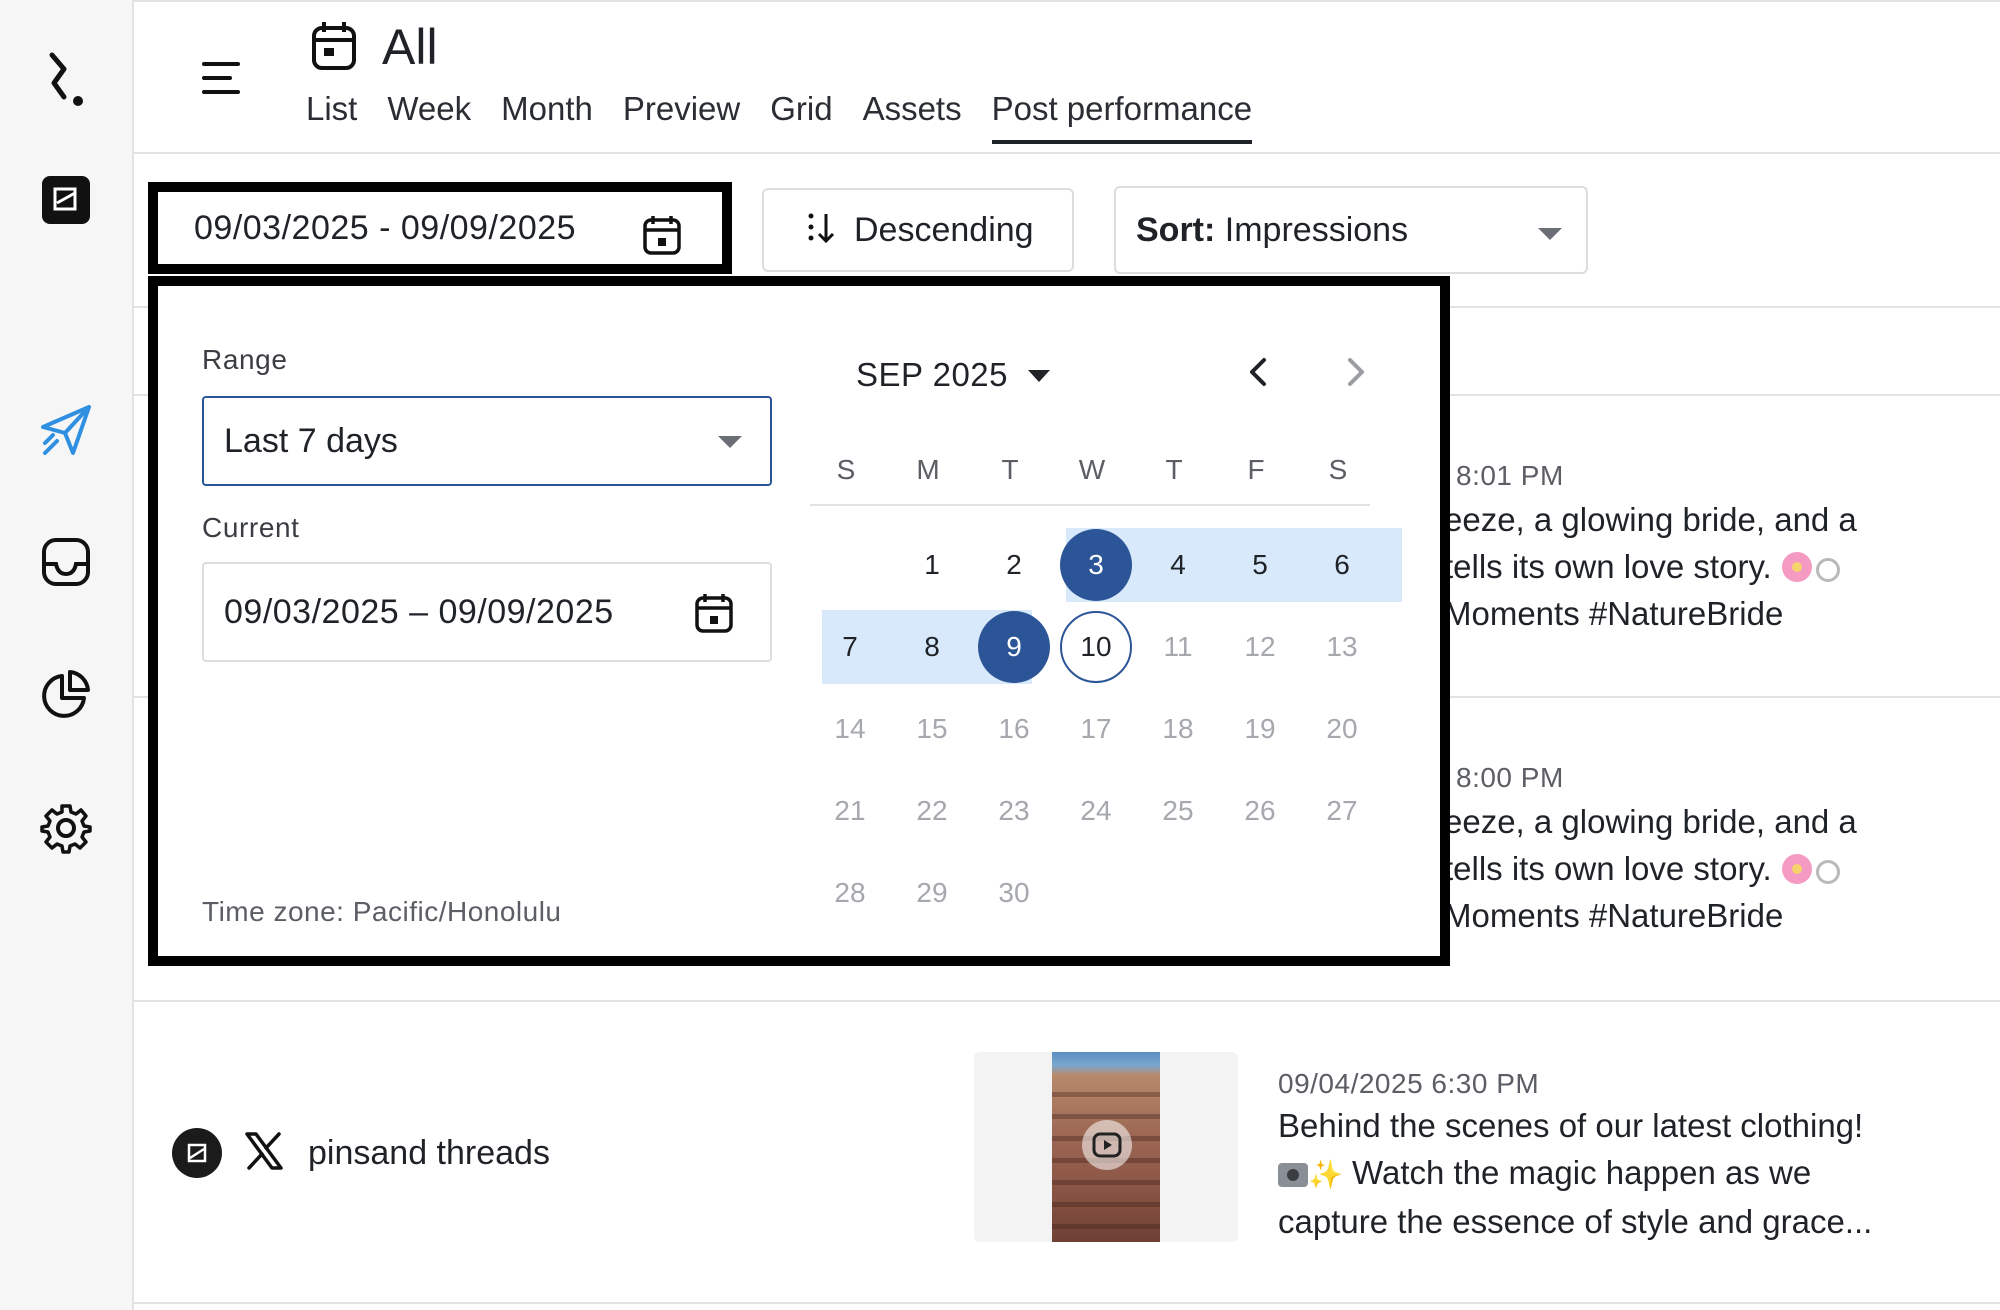 The image size is (2000, 1310). Describe the element at coordinates (1014, 811) in the screenshot. I see `calendar-day: 23` at that location.